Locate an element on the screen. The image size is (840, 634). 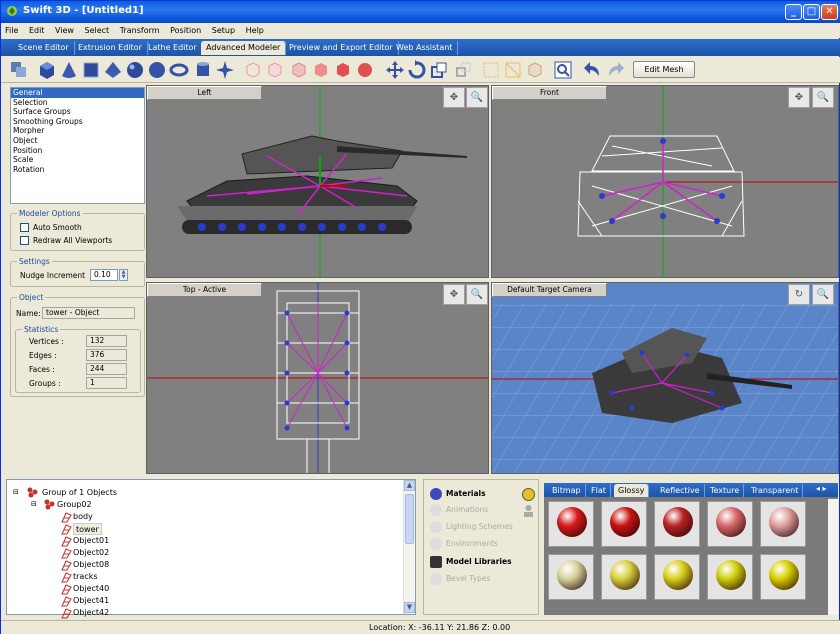
move-tool-icon is located at coordinates (395, 70).